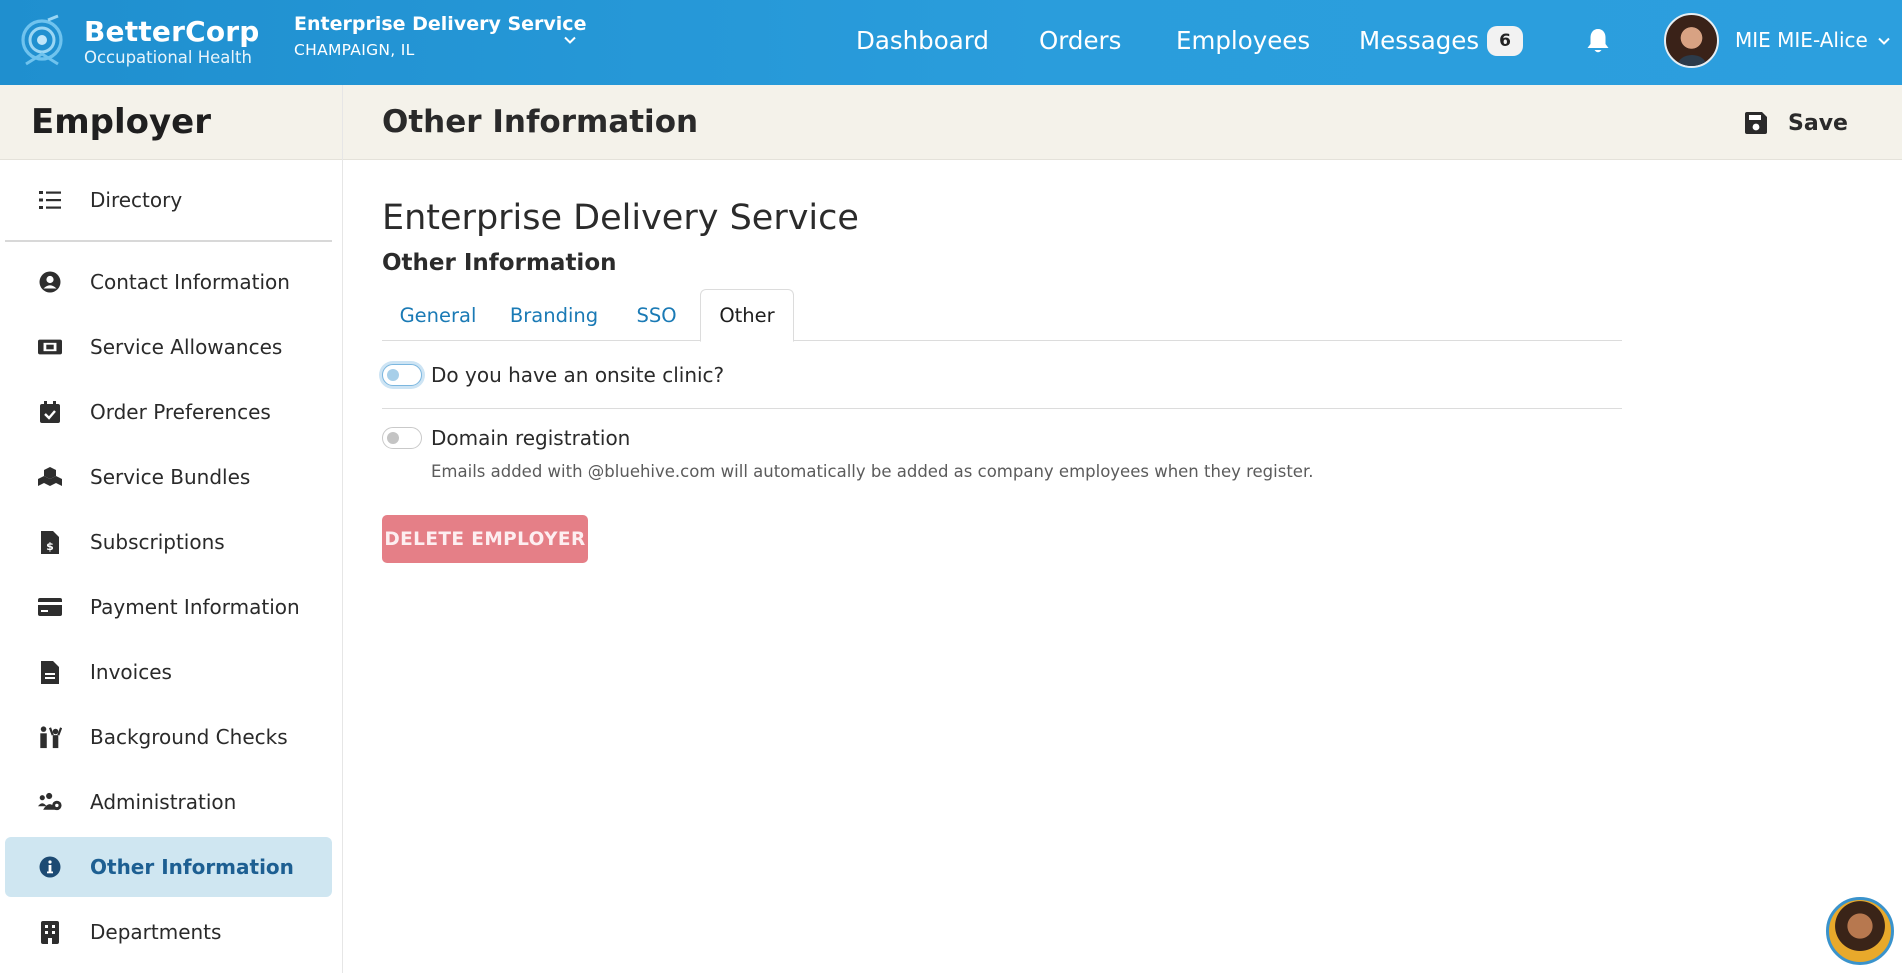  I want to click on user-circle-icon, so click(50, 282).